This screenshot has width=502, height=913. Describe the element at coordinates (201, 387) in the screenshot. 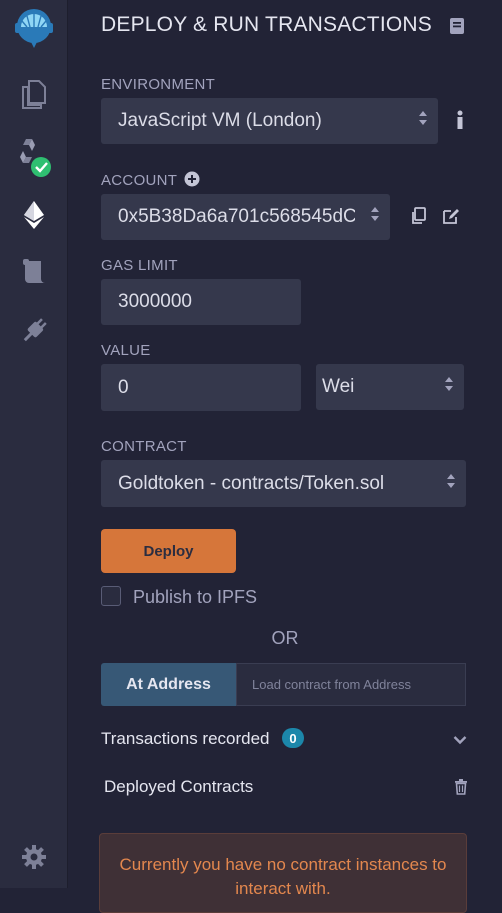

I see `value-input: 0` at that location.